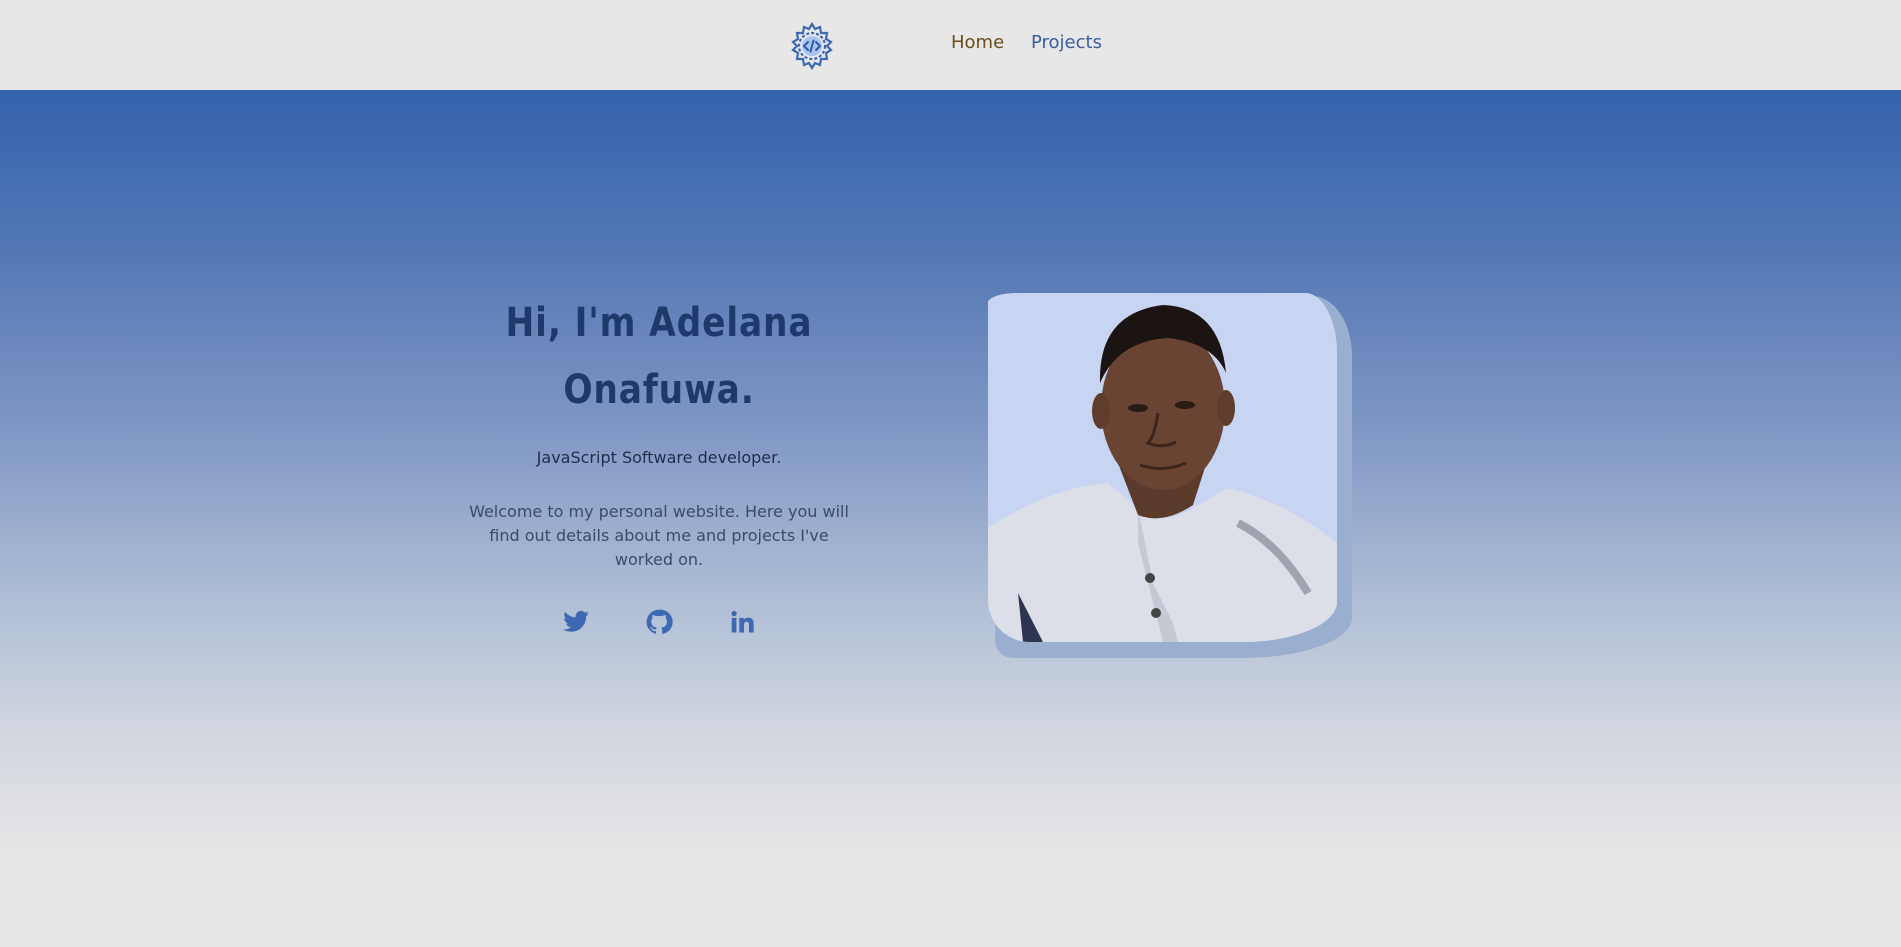 The height and width of the screenshot is (947, 1901). What do you see at coordinates (977, 42) in the screenshot?
I see `nav-link-home: Home` at bounding box center [977, 42].